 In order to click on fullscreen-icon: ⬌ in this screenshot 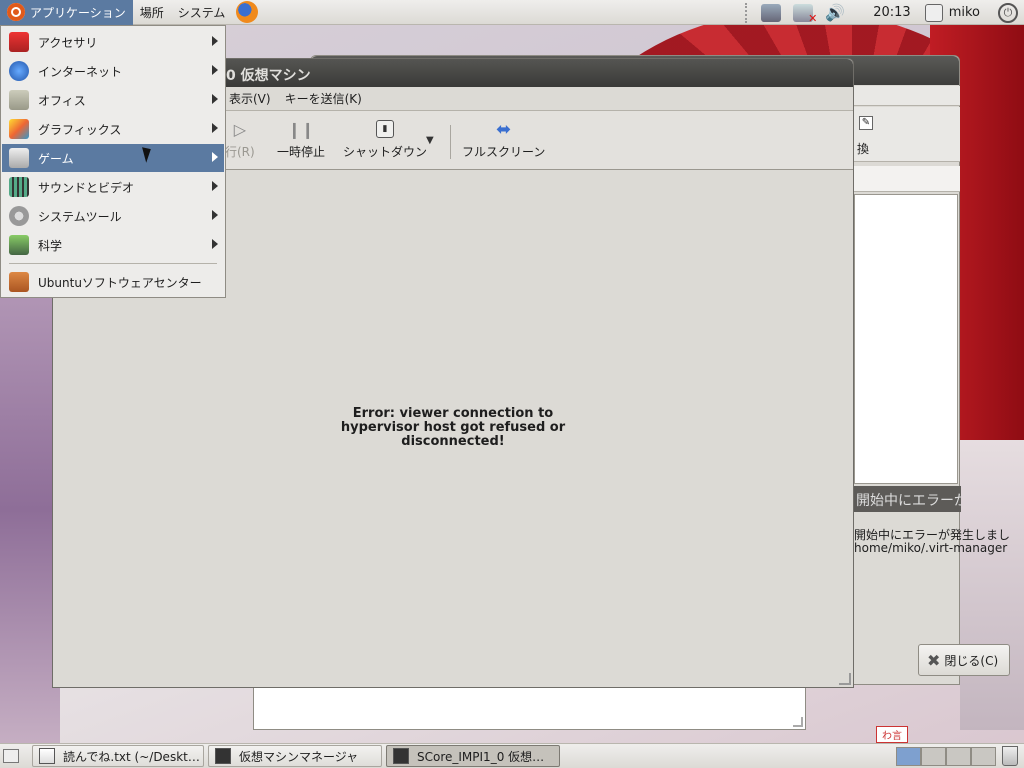, I will do `click(504, 129)`.